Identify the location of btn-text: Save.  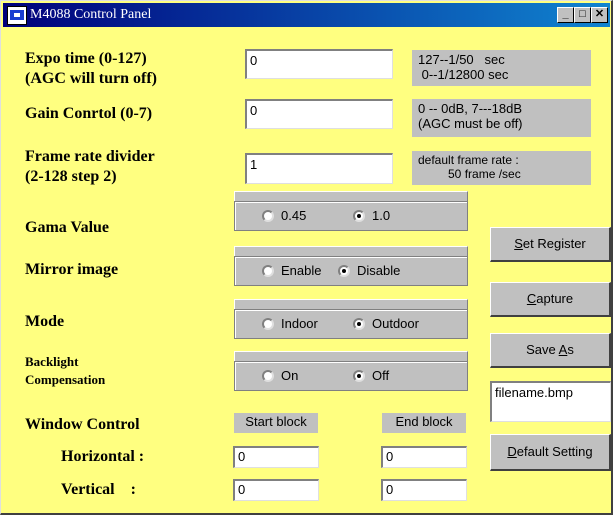
(542, 349).